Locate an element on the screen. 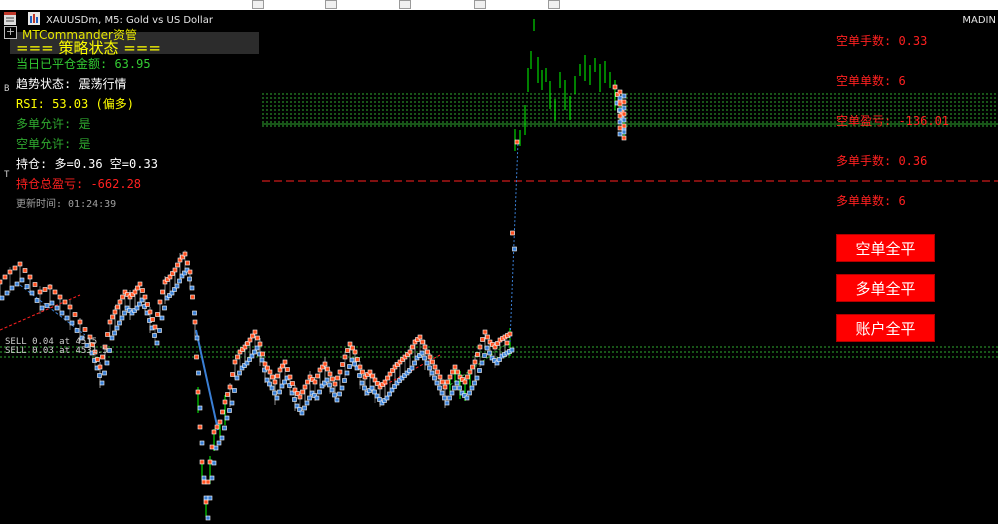  close-account-button: 账户全平 is located at coordinates (885, 328).